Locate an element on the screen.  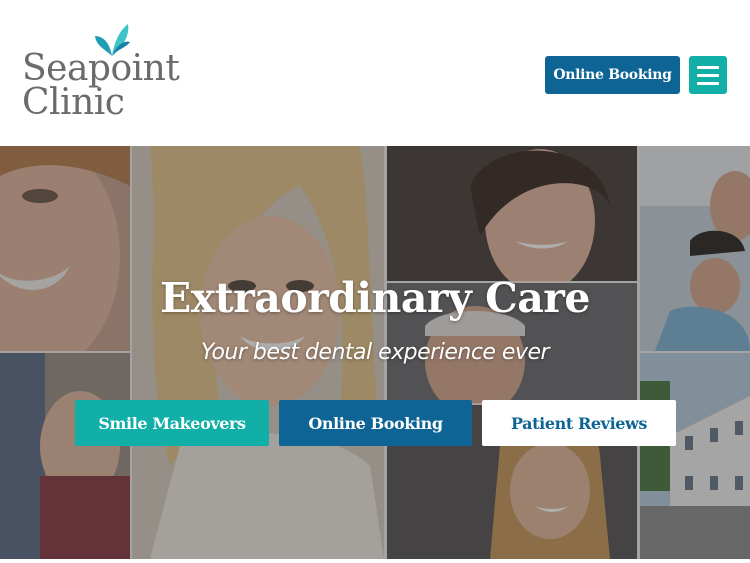
logo-line-1: Seapoint is located at coordinates (101, 68).